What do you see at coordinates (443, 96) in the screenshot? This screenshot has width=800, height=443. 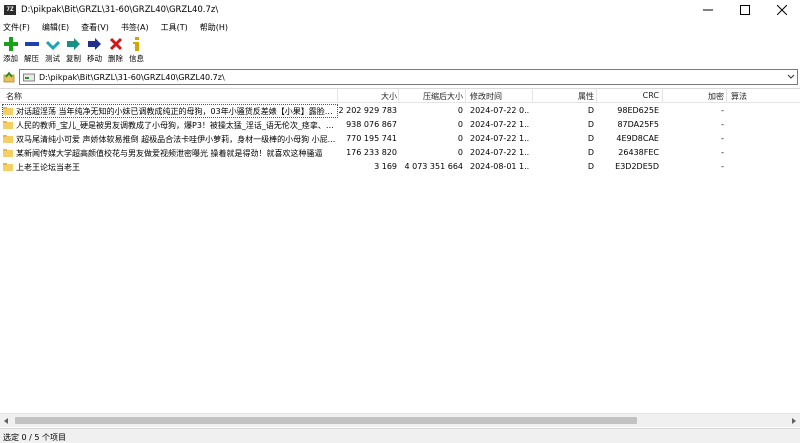 I see `column-packed-size: 压缩后大小` at bounding box center [443, 96].